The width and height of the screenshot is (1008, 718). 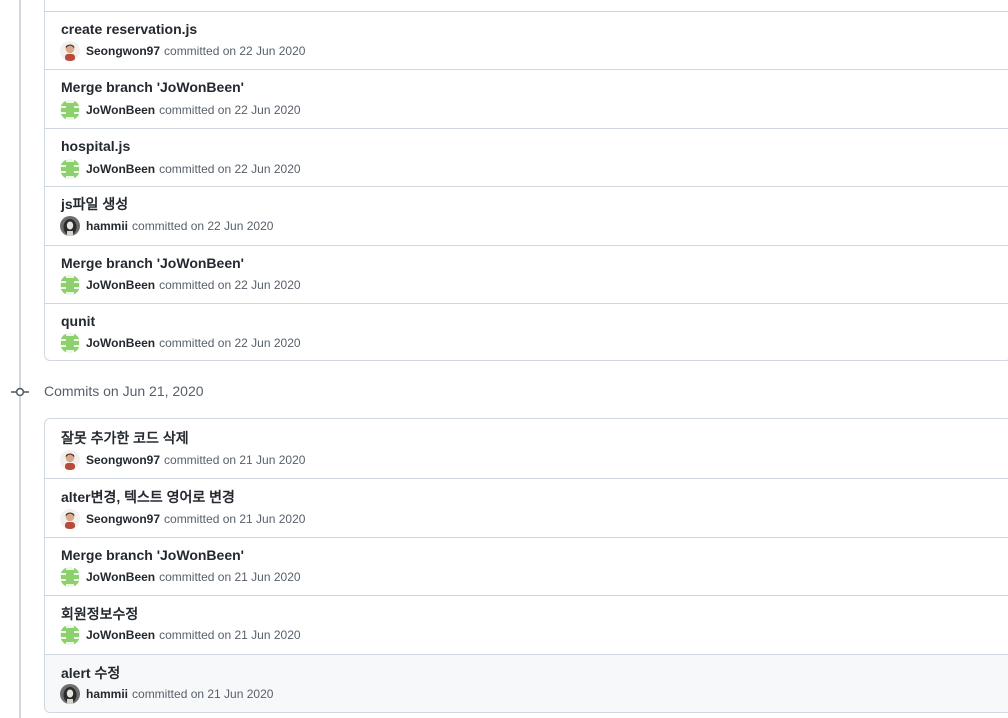 I want to click on commit-message: 잘못 추가한 코드 삭제, so click(x=125, y=438).